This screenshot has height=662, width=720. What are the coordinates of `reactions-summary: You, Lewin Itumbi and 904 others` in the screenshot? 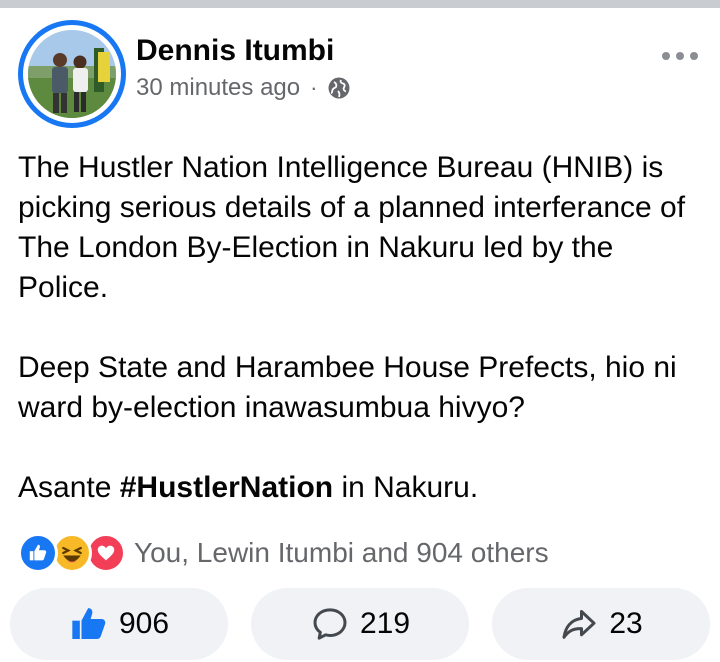 It's located at (341, 553).